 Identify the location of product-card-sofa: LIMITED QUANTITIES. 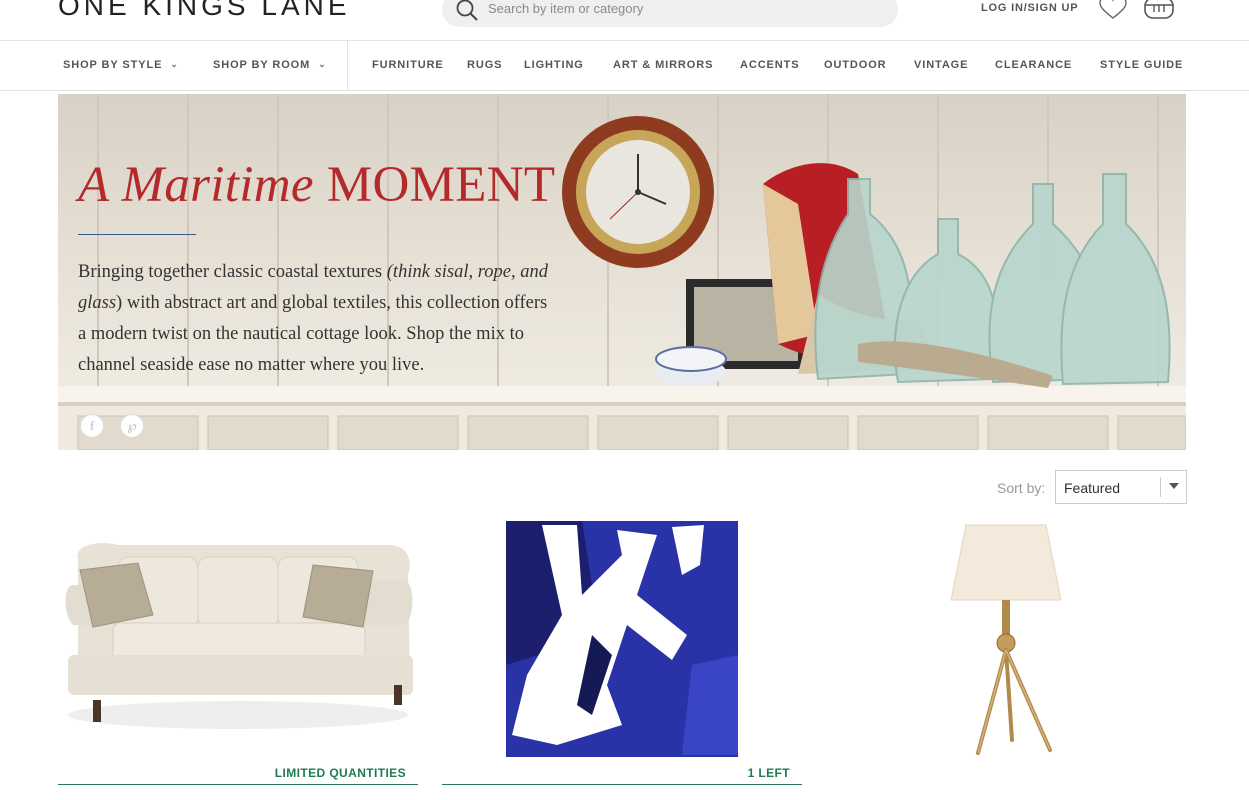
(238, 657).